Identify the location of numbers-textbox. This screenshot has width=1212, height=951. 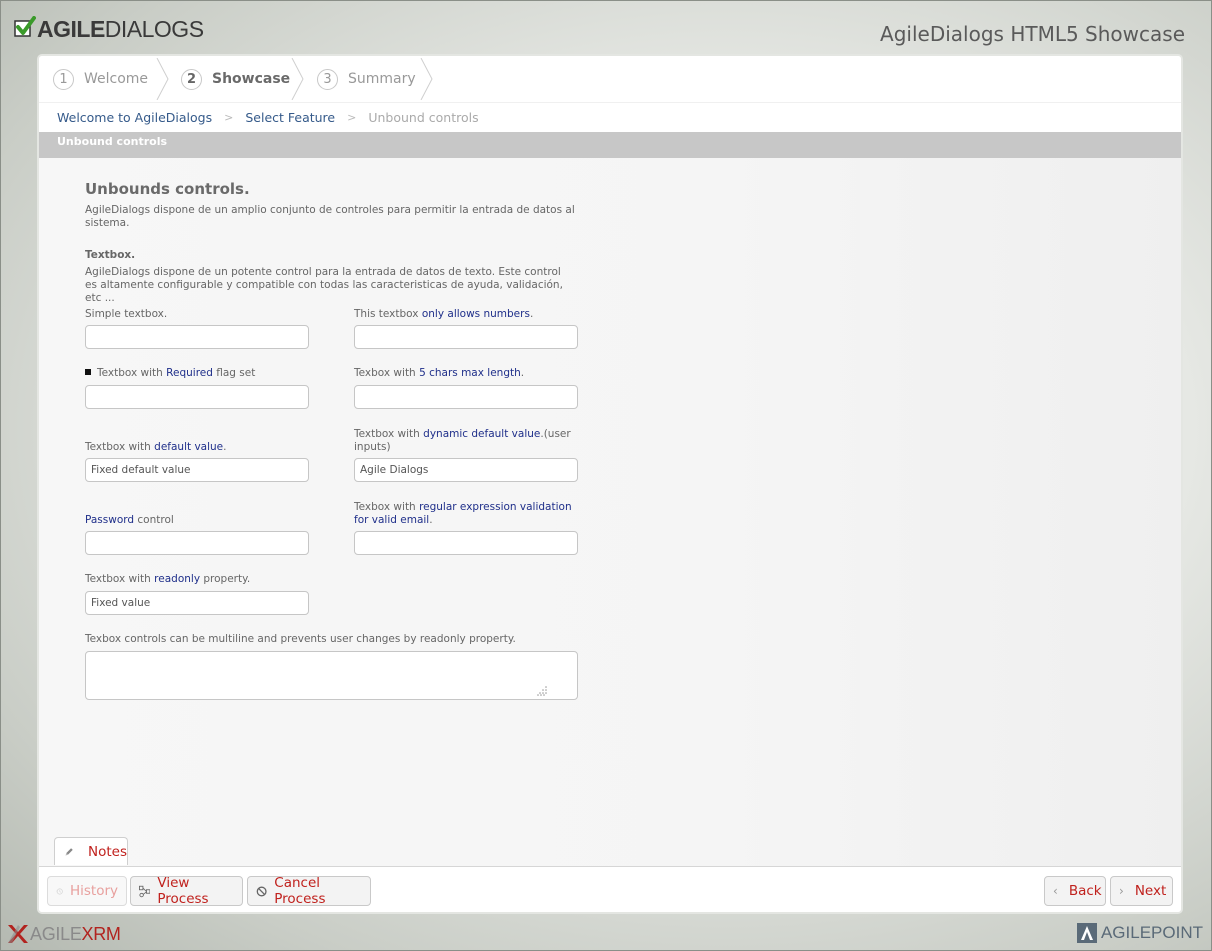
(466, 337).